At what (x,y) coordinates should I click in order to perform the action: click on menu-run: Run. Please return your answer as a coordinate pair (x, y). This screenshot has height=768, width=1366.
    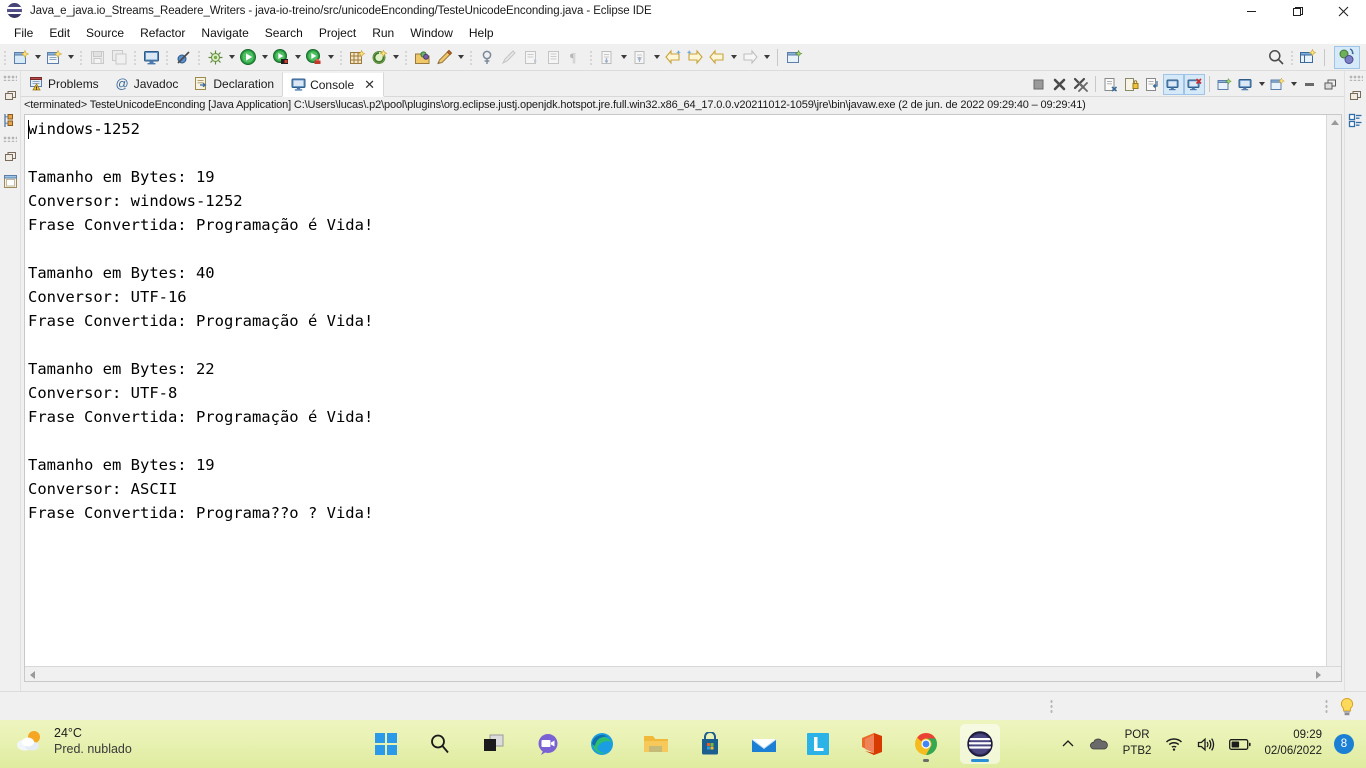
    Looking at the image, I should click on (383, 33).